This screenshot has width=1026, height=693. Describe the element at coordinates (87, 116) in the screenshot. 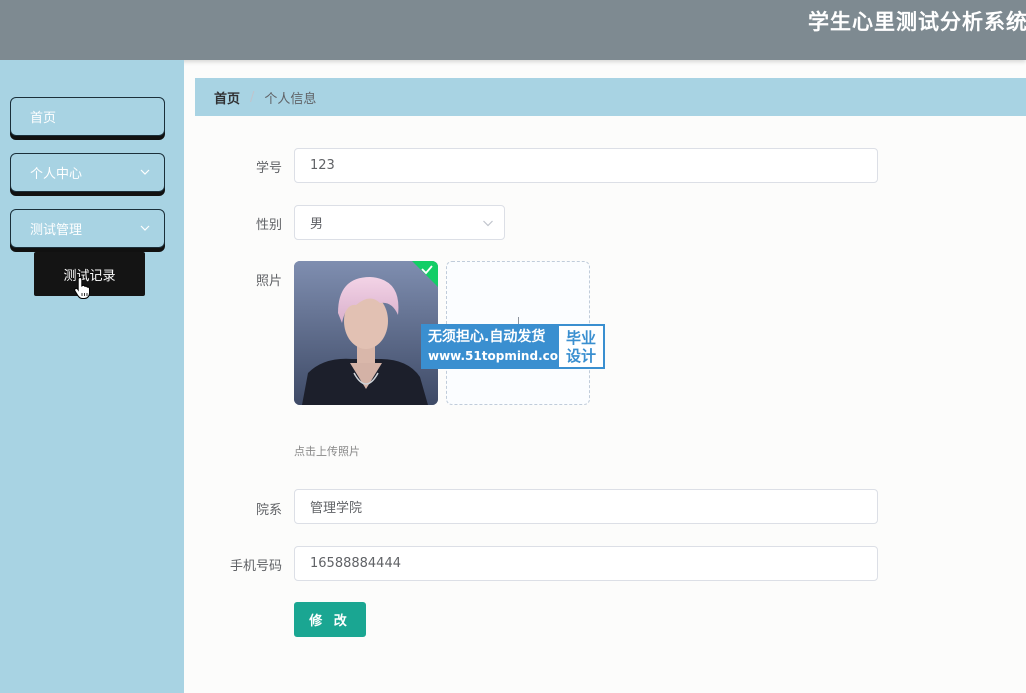

I see `sidebar-item-home: 首页` at that location.